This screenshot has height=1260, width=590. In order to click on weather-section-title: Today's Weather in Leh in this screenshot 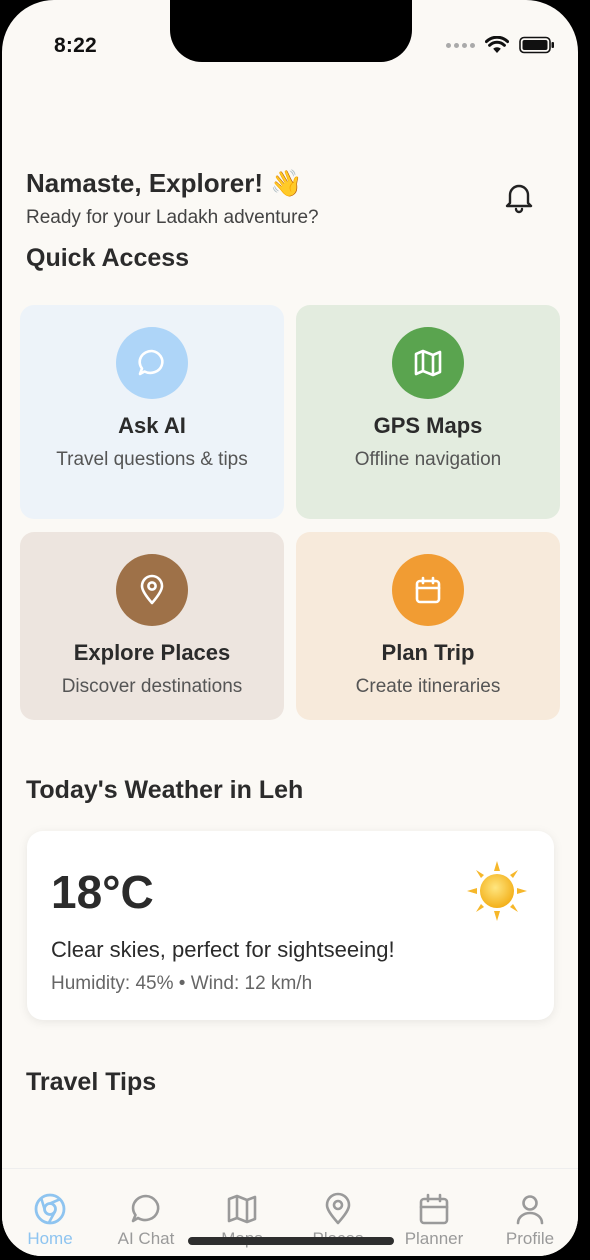, I will do `click(165, 790)`.